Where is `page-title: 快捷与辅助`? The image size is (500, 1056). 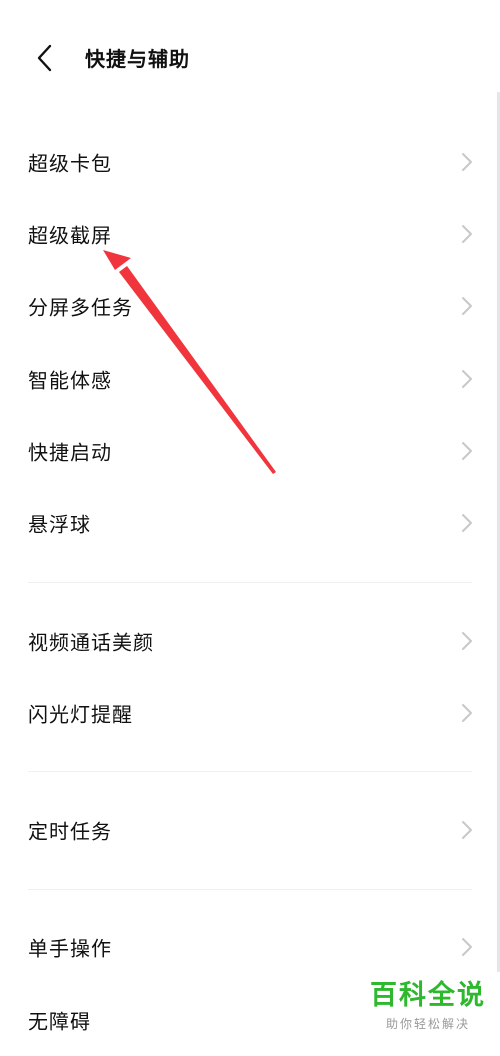
page-title: 快捷与辅助 is located at coordinates (137, 59).